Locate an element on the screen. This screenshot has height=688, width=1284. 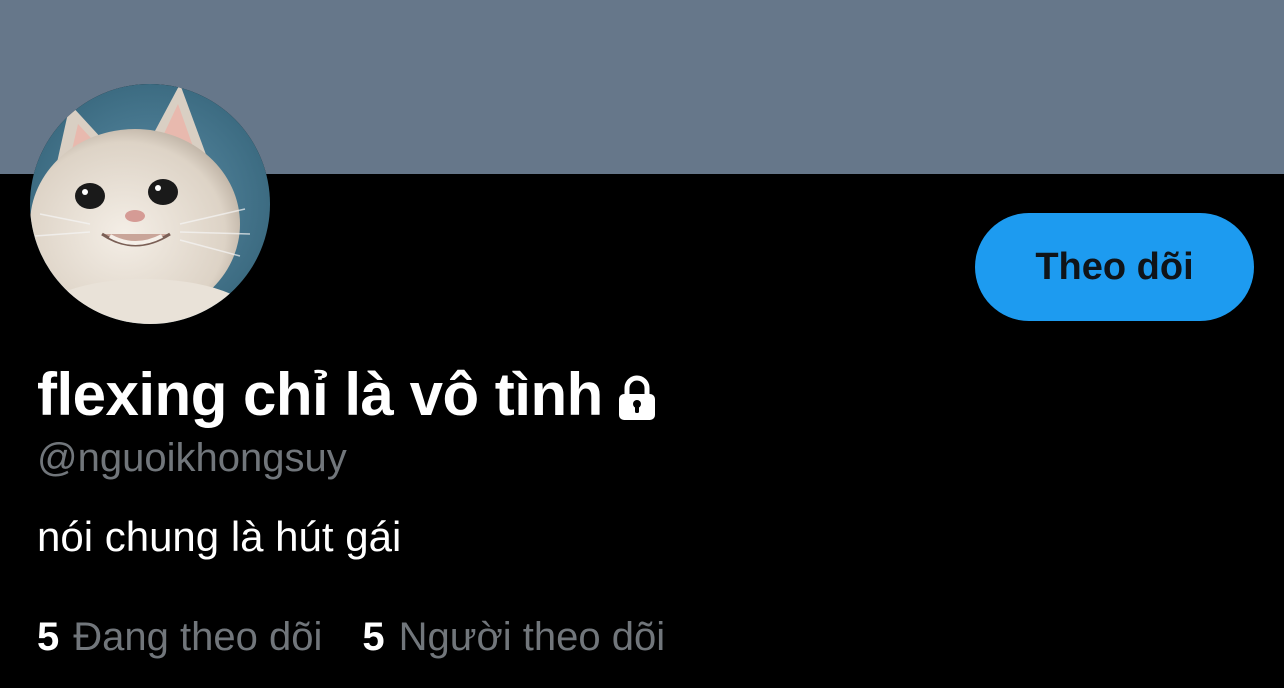
profile-name-row: flexing chỉ là vô tình is located at coordinates (349, 395).